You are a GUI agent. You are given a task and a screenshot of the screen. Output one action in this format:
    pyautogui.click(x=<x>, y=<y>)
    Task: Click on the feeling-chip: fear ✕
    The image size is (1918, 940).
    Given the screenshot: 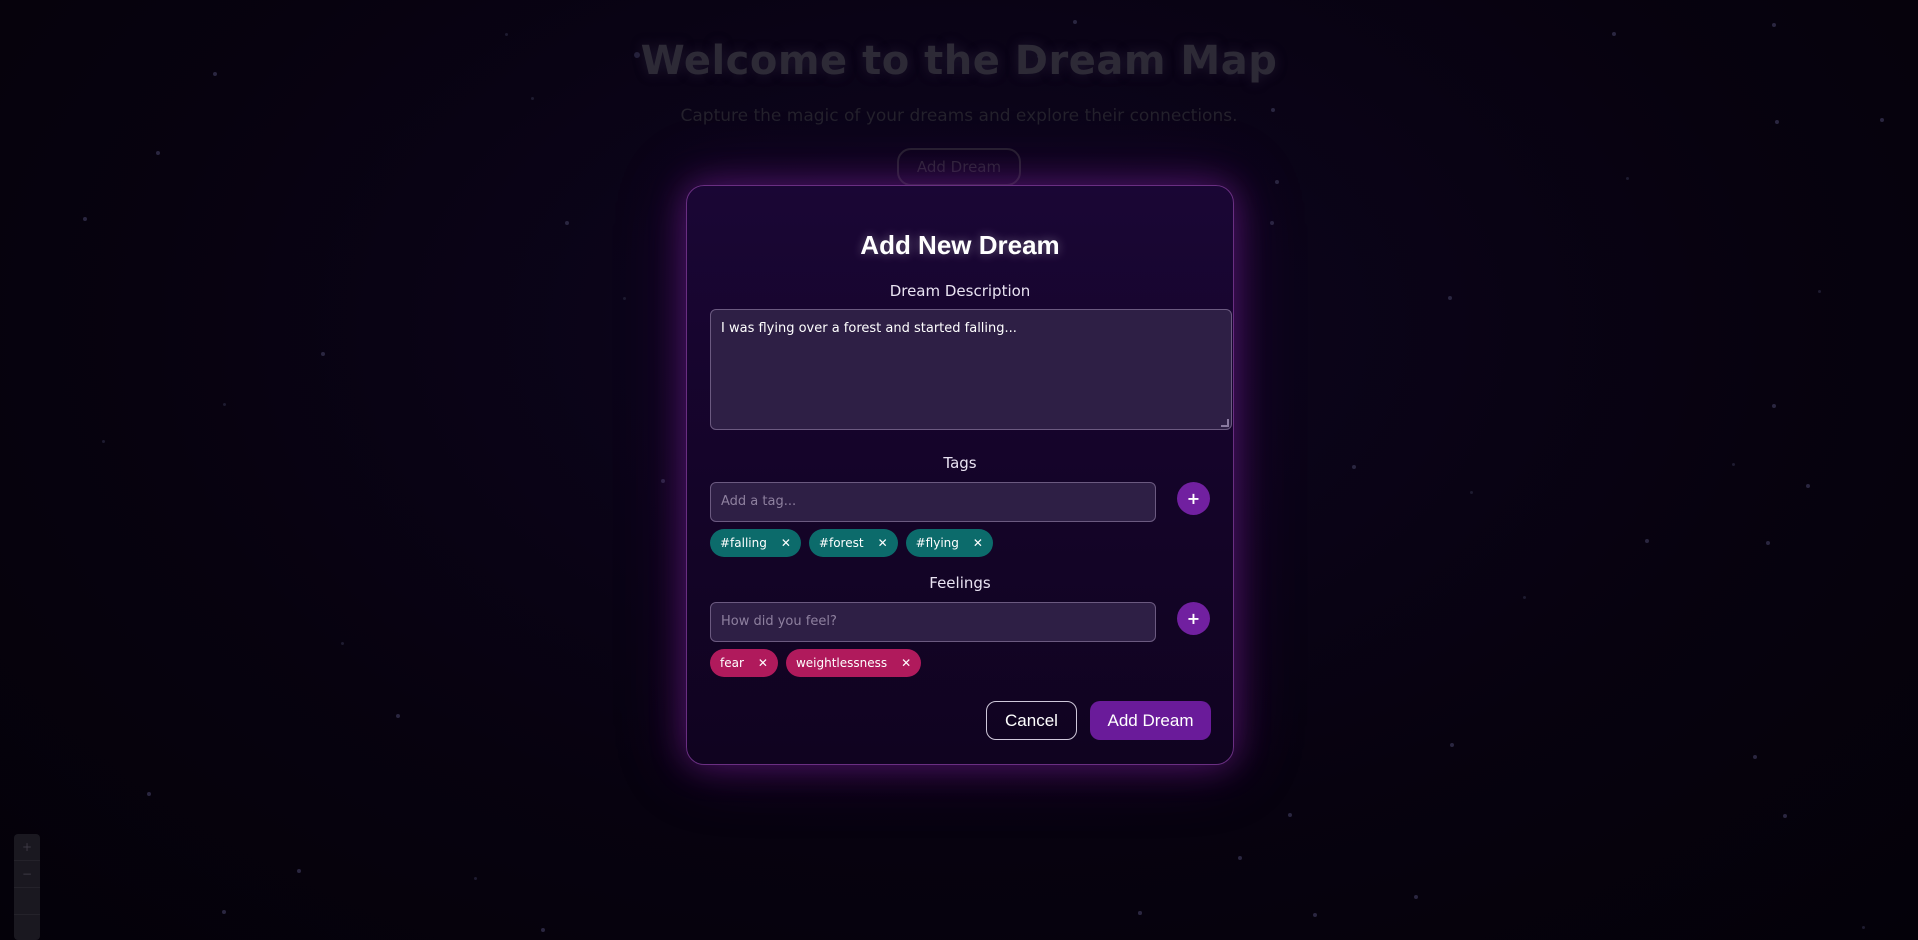 What is the action you would take?
    pyautogui.click(x=744, y=663)
    